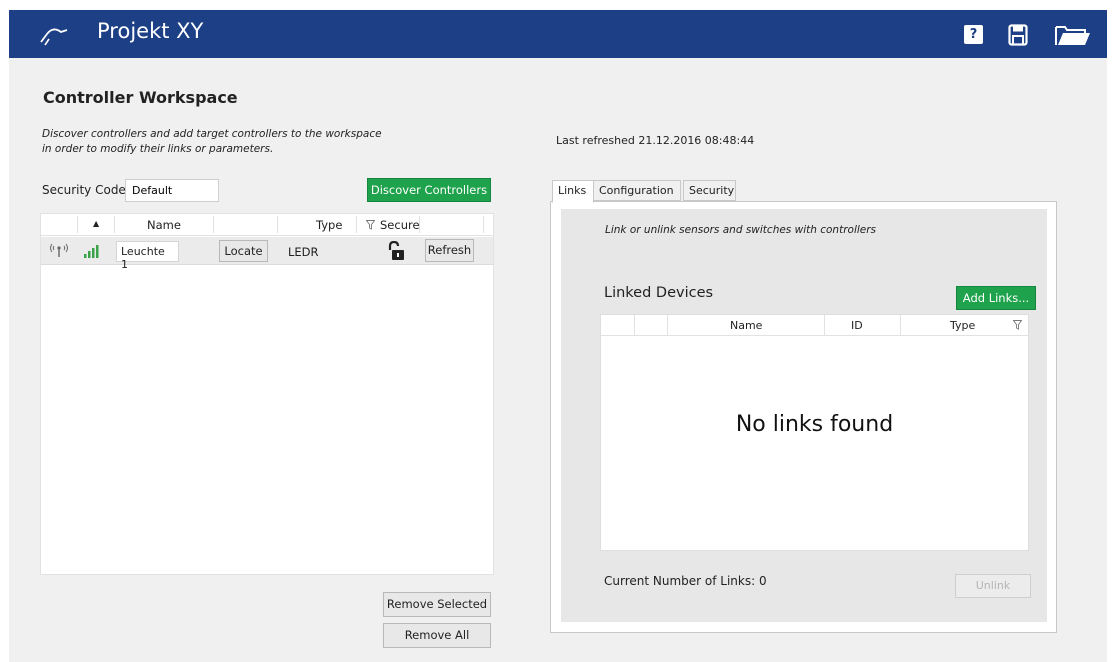  I want to click on signal-strength-icon, so click(91, 251).